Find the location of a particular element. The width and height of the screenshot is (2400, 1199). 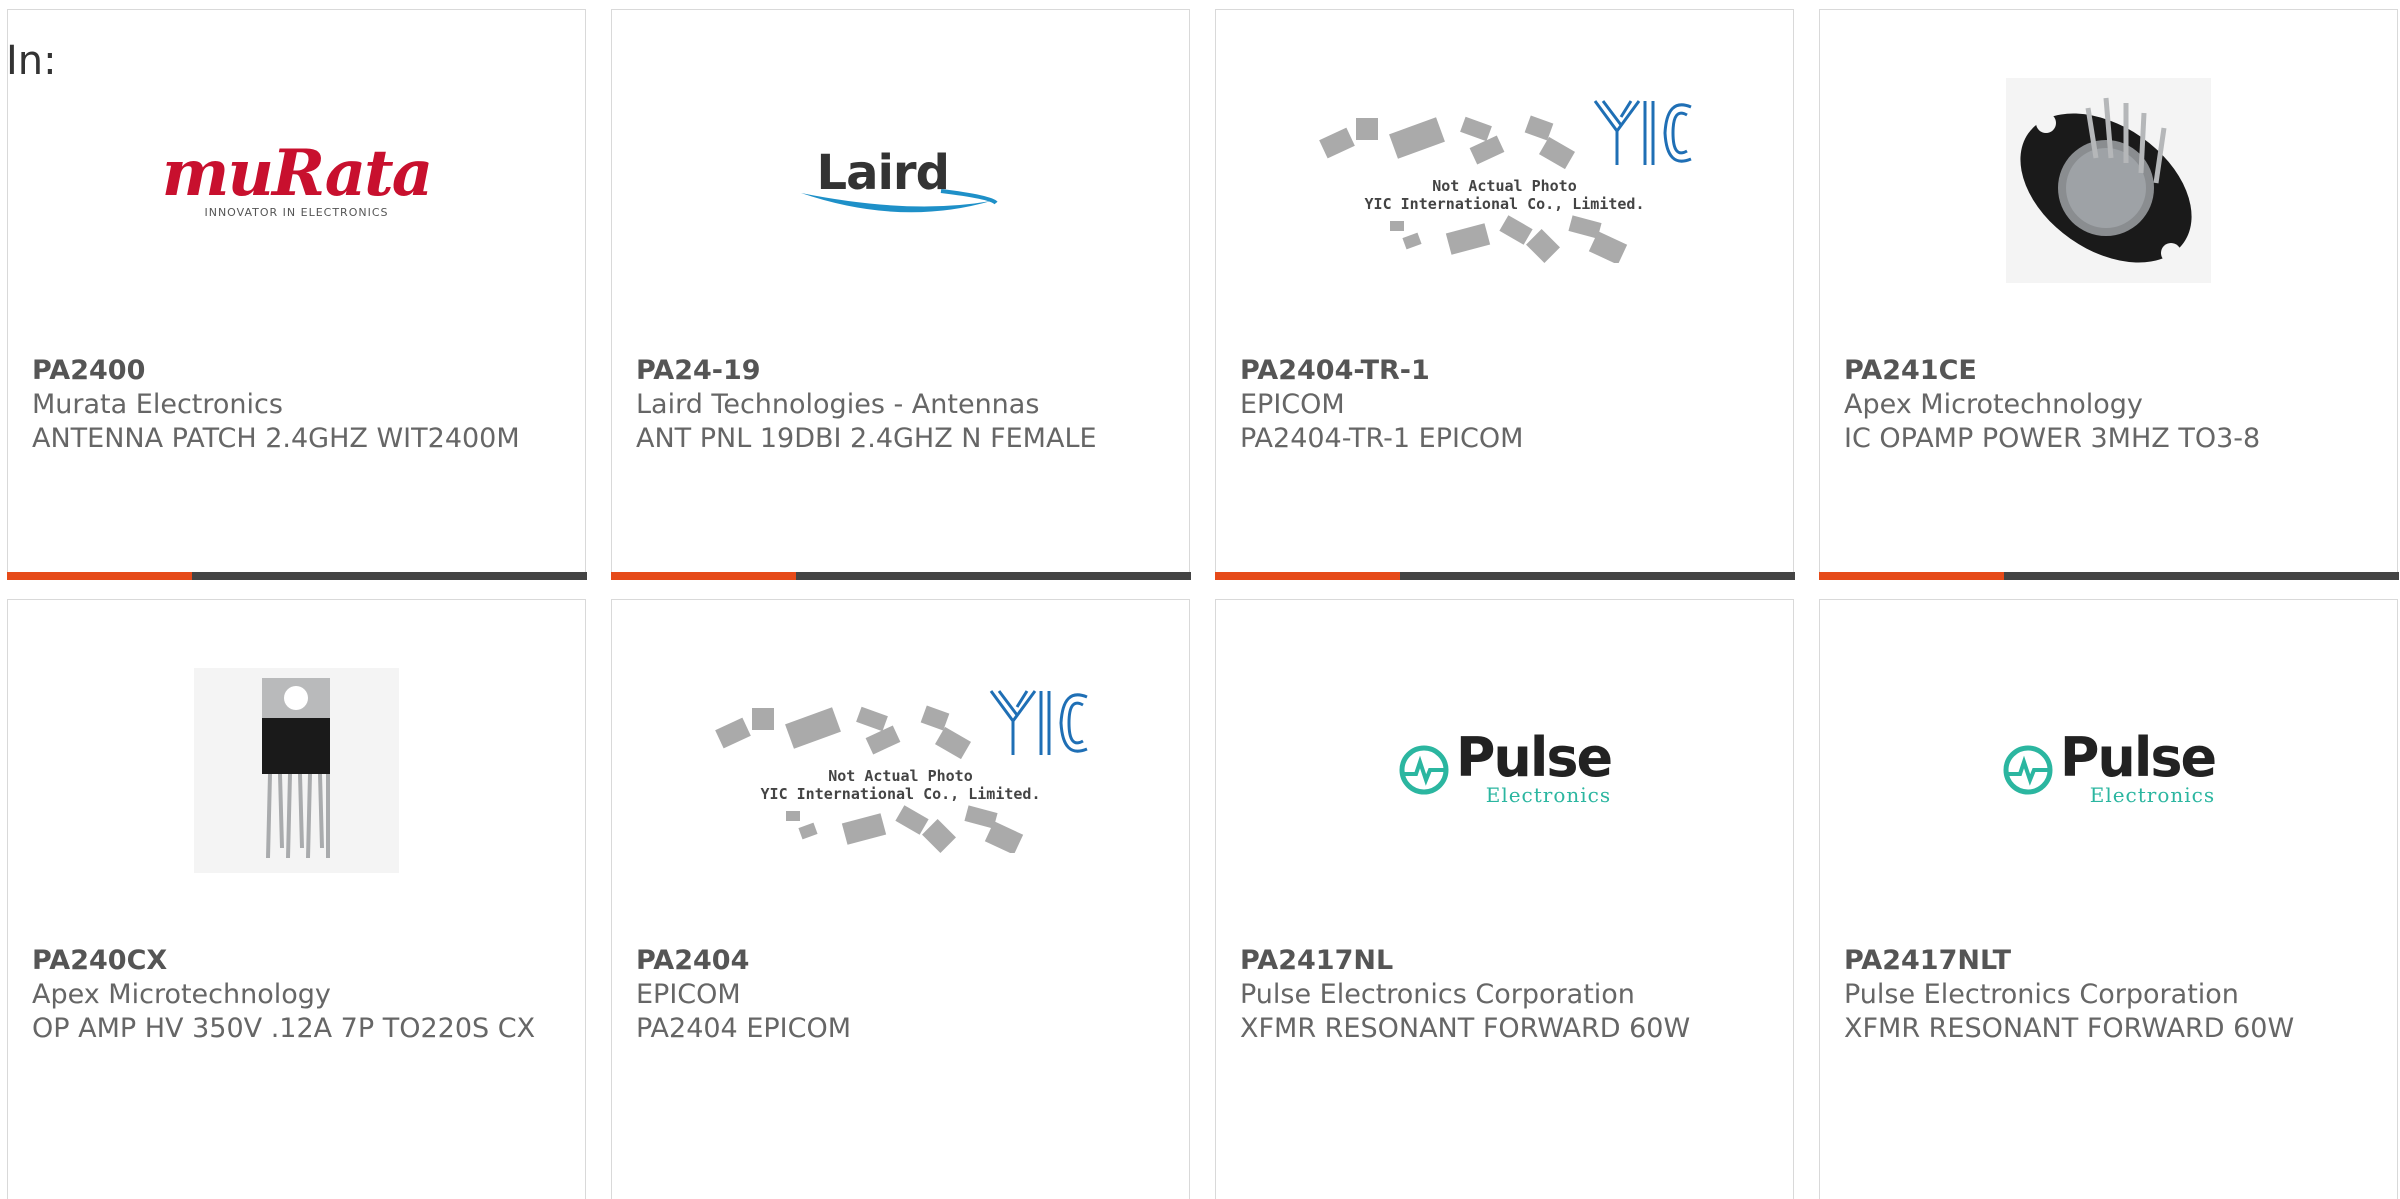

part-number-link: PA24-19 is located at coordinates (902, 371).